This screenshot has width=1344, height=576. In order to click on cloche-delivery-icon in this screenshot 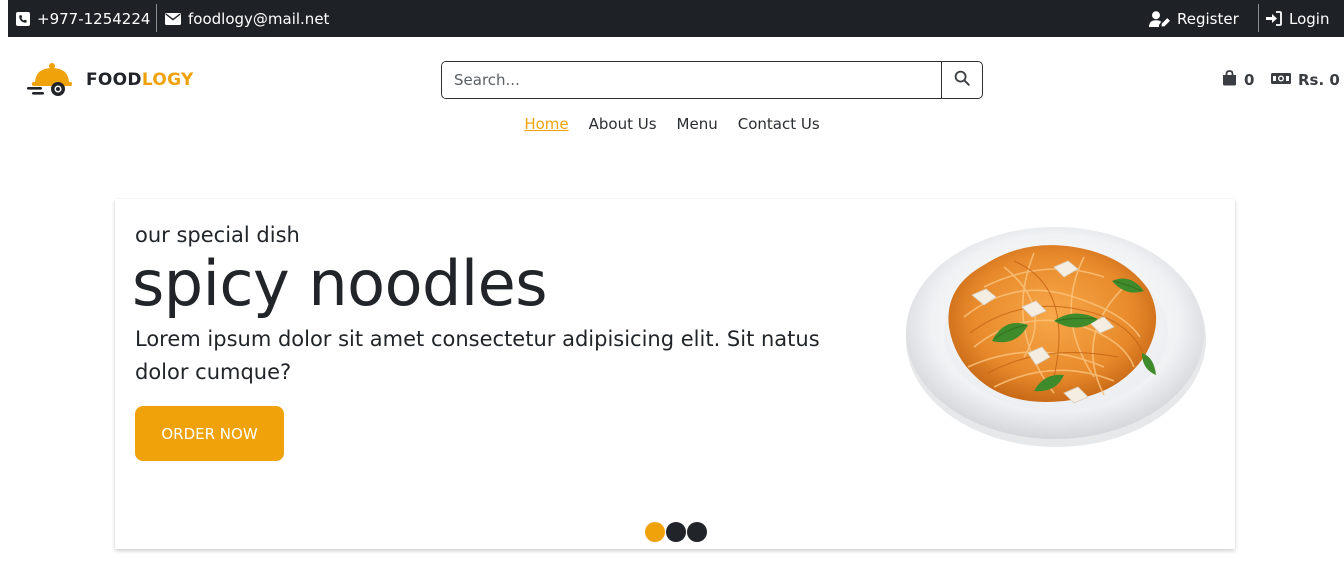, I will do `click(51, 80)`.